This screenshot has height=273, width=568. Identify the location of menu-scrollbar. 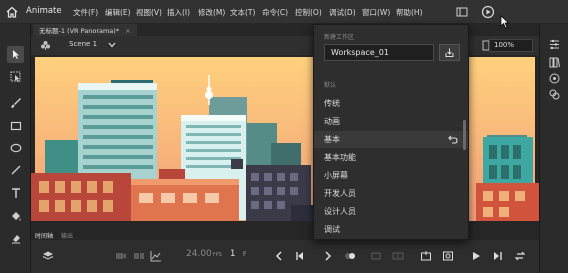
(464, 135).